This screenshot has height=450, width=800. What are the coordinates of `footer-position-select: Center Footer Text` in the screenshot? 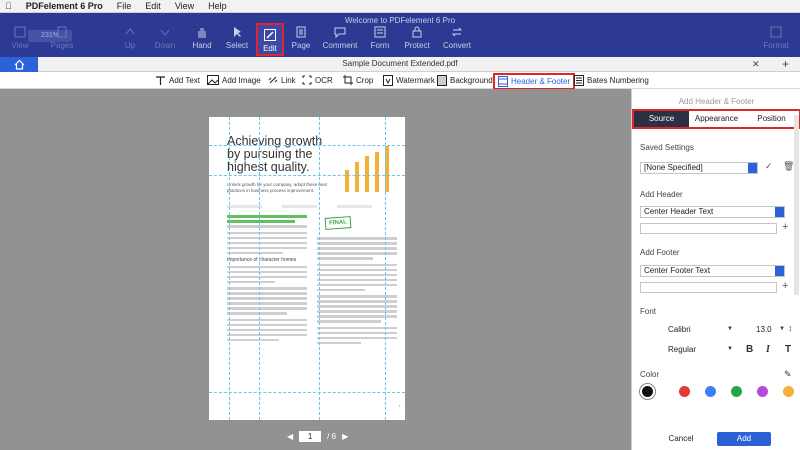 It's located at (712, 271).